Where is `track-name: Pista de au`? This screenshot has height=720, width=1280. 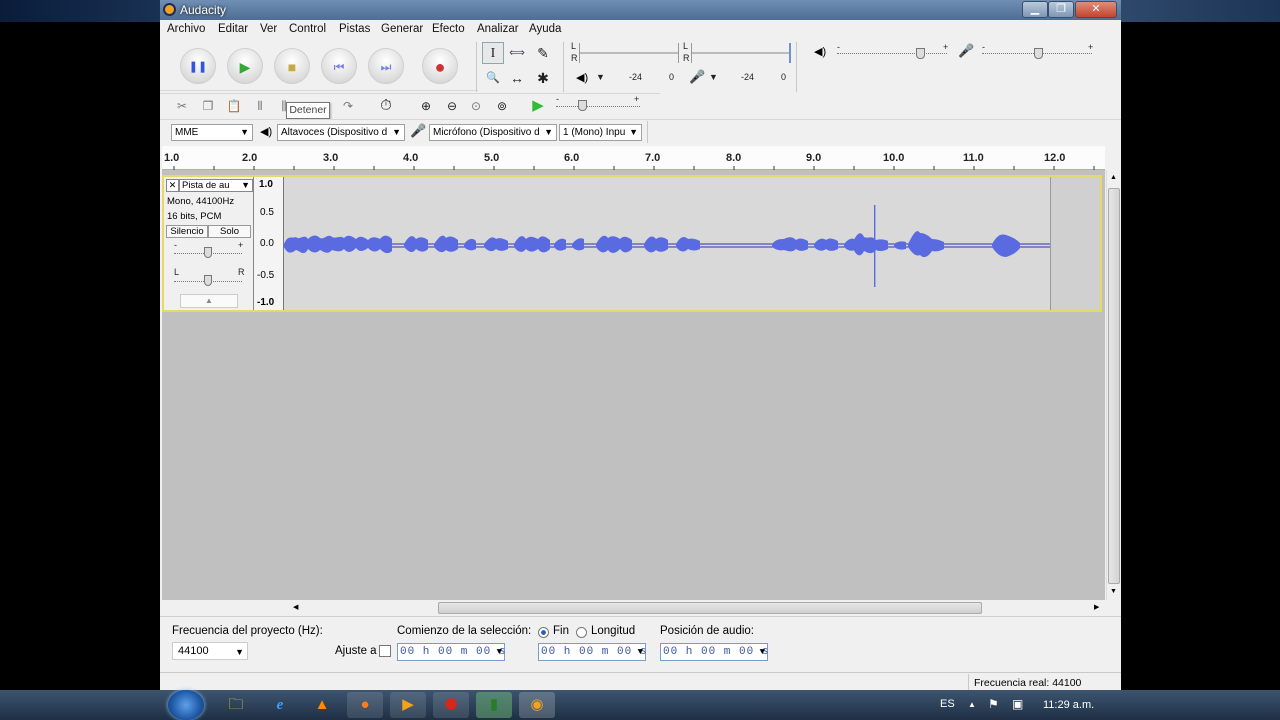
track-name: Pista de au is located at coordinates (206, 185).